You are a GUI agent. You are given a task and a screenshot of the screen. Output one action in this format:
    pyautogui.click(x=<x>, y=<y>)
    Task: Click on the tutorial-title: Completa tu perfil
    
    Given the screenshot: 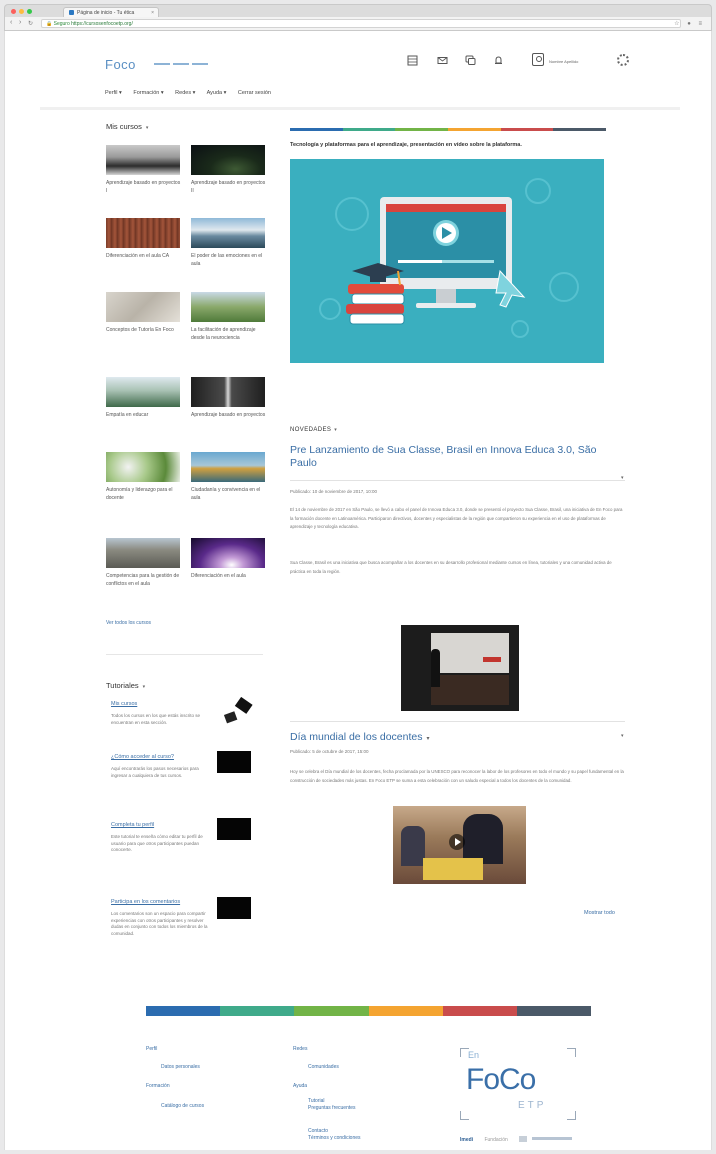 What is the action you would take?
    pyautogui.click(x=132, y=825)
    